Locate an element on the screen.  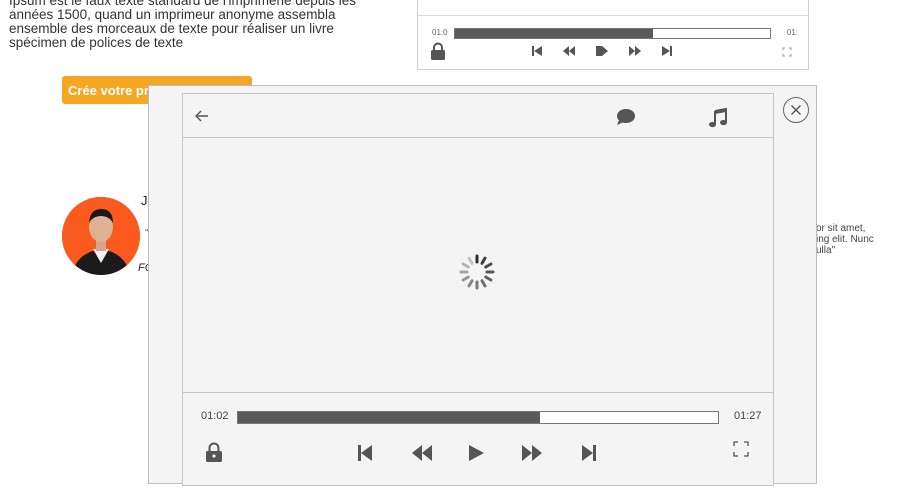
mini-fast-forward-icon is located at coordinates (635, 53).